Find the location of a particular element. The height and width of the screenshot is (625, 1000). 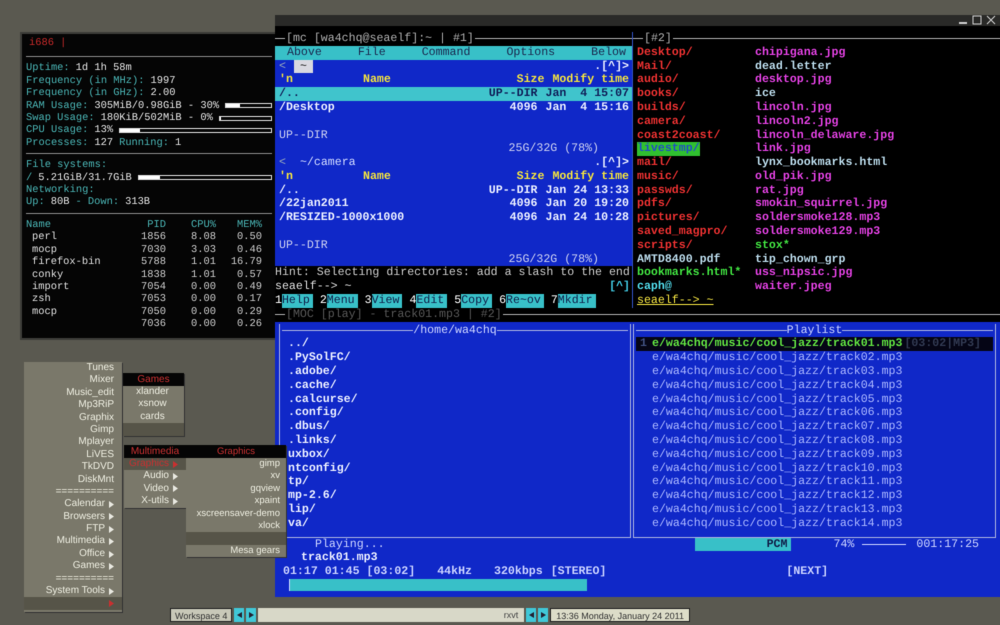

menu-item: Office is located at coordinates (73, 554).